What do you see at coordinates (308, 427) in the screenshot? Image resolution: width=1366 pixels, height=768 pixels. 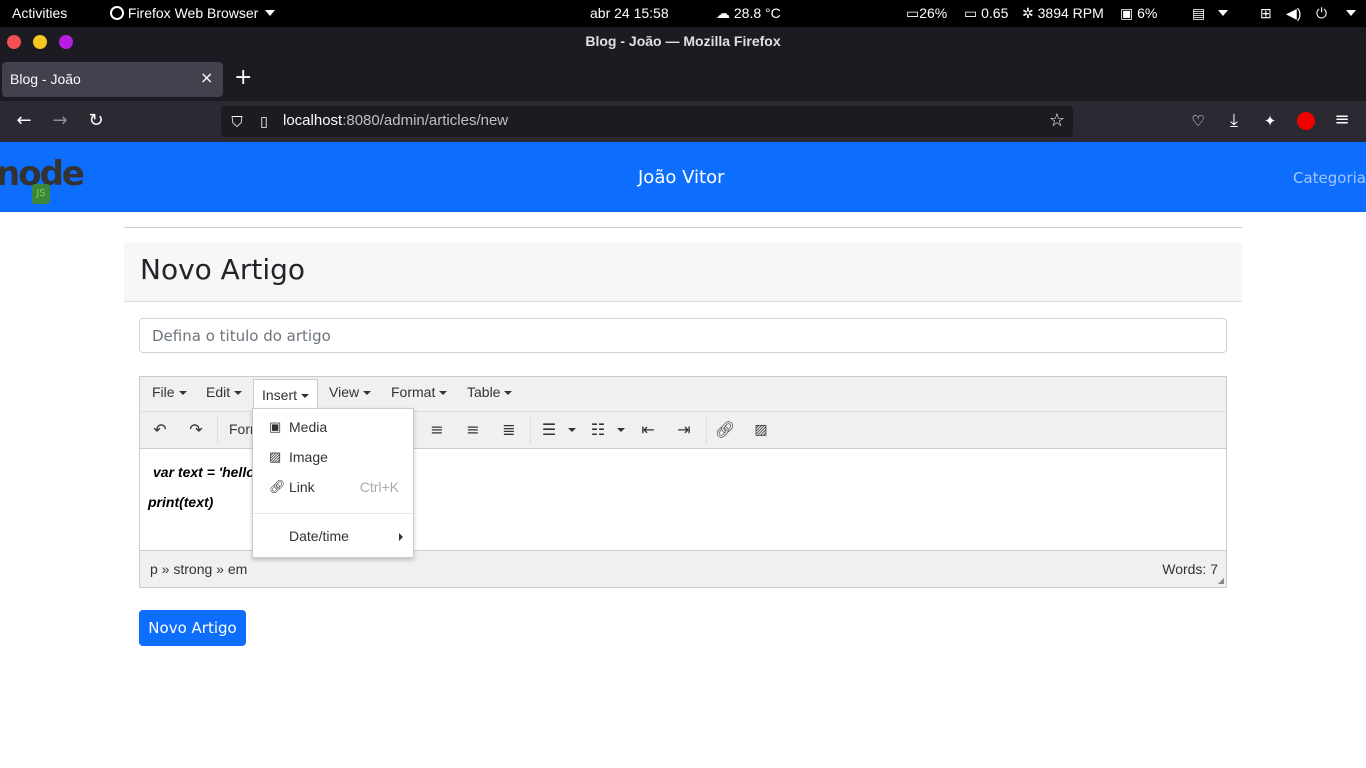 I see `menu-item-label: Media` at bounding box center [308, 427].